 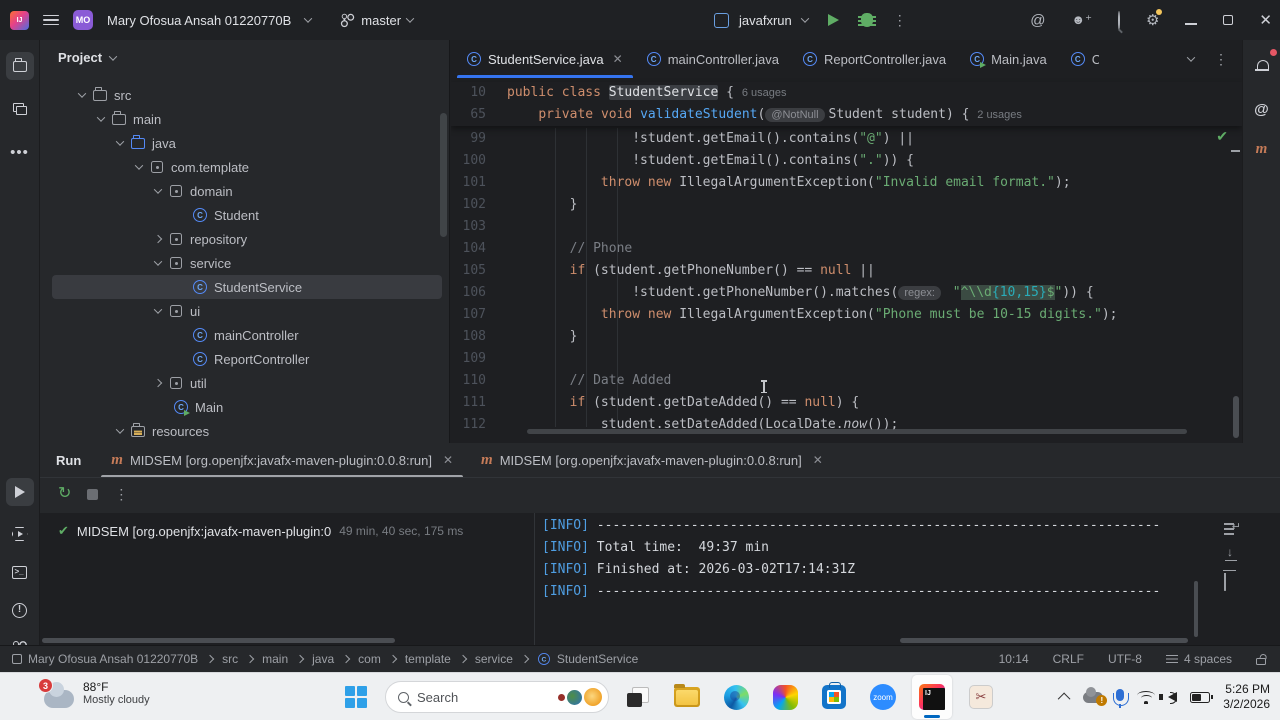 I want to click on project-tree-item: C ReportController, so click(x=244, y=359).